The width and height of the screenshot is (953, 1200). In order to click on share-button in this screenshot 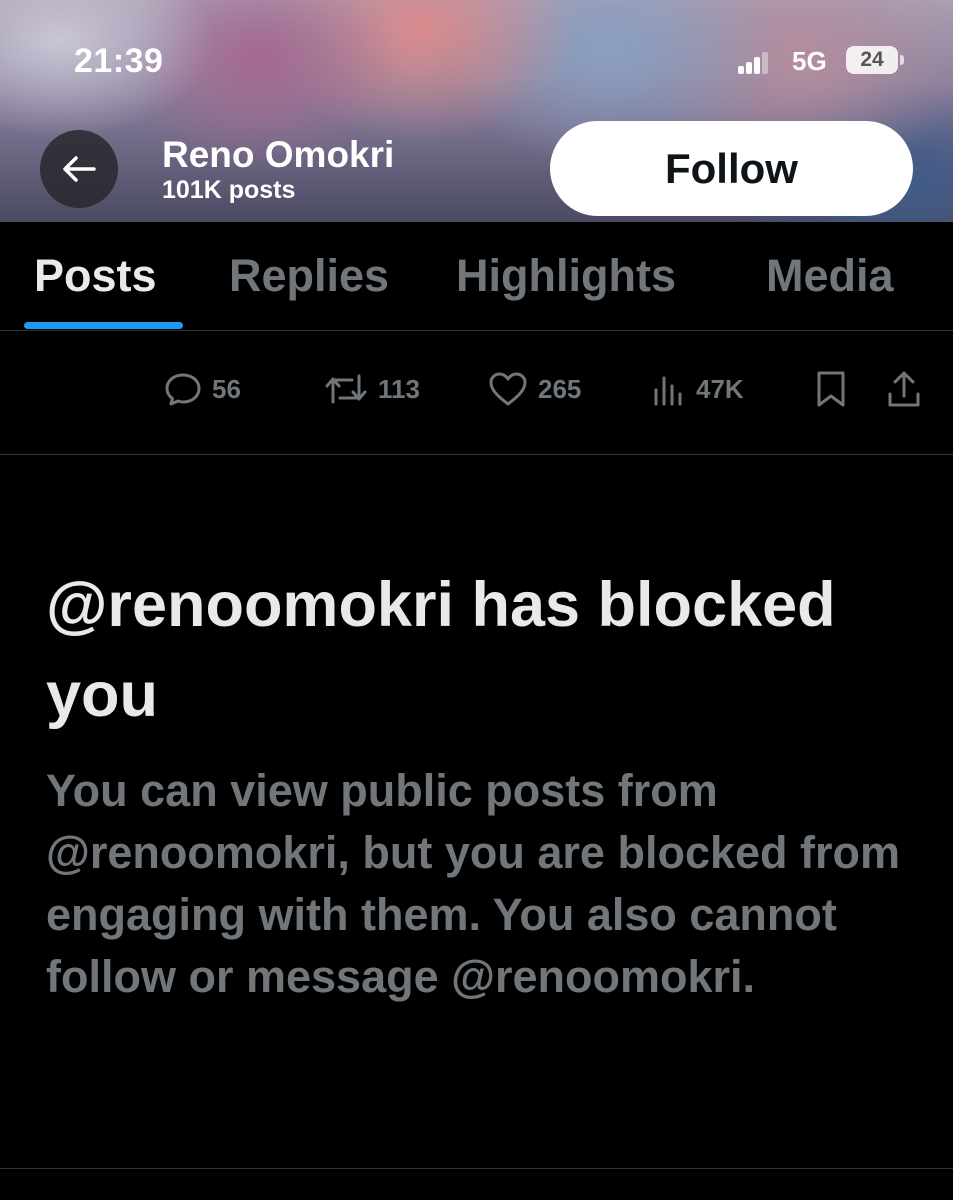, I will do `click(904, 389)`.